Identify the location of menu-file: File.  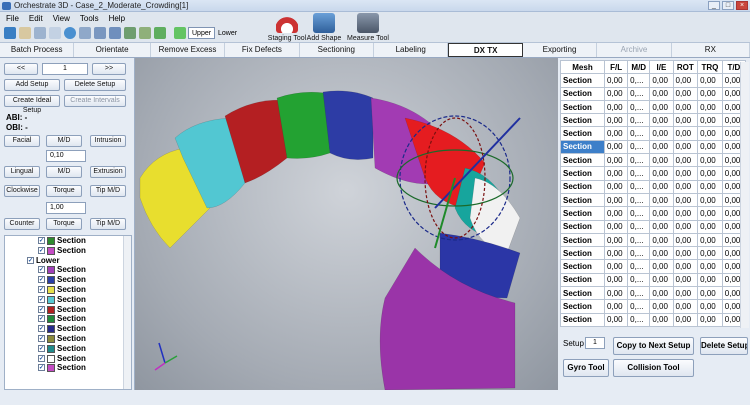
(12, 18).